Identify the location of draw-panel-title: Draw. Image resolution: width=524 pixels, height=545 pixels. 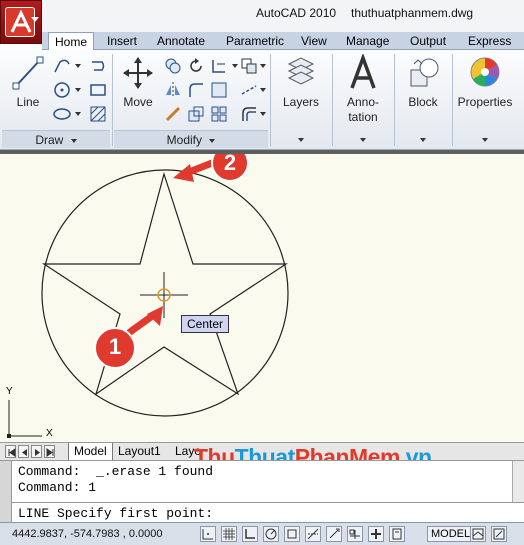
(56, 139).